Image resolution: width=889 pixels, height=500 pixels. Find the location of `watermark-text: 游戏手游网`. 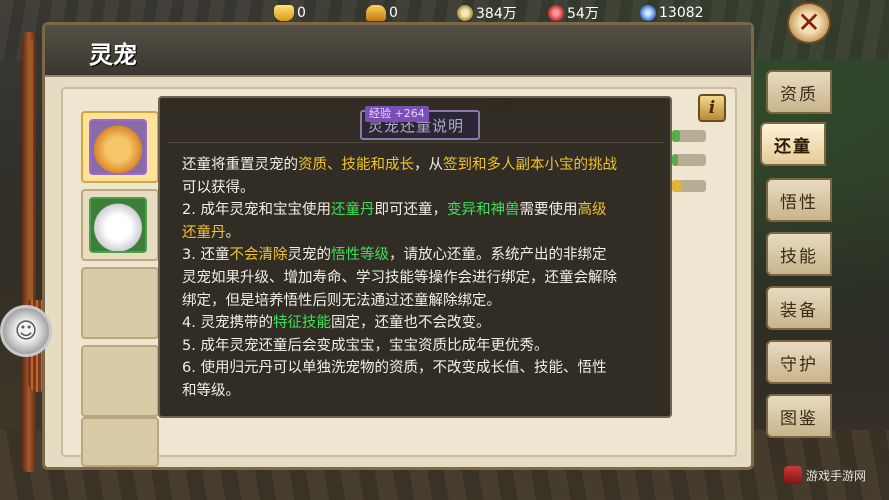

watermark-text: 游戏手游网 is located at coordinates (836, 475).